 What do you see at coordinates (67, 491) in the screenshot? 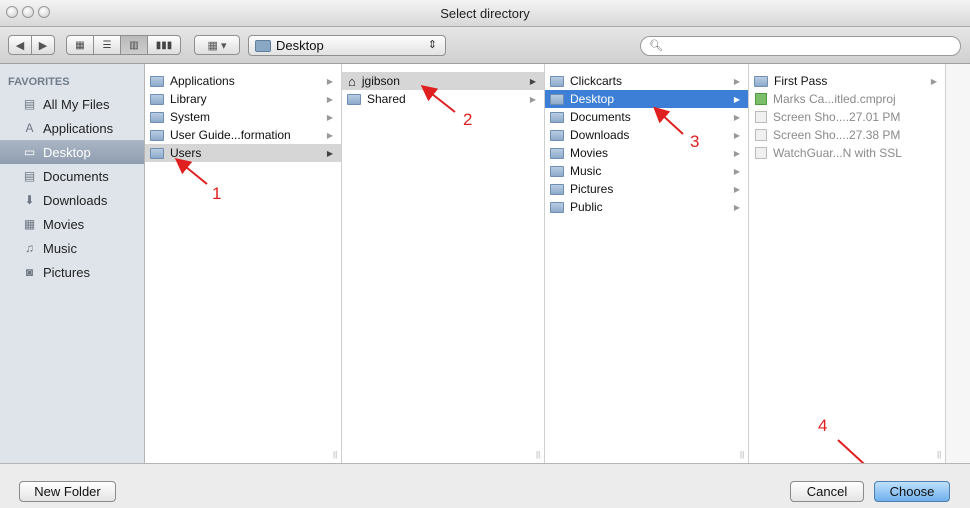
I see `new-folder-button: New Folder` at bounding box center [67, 491].